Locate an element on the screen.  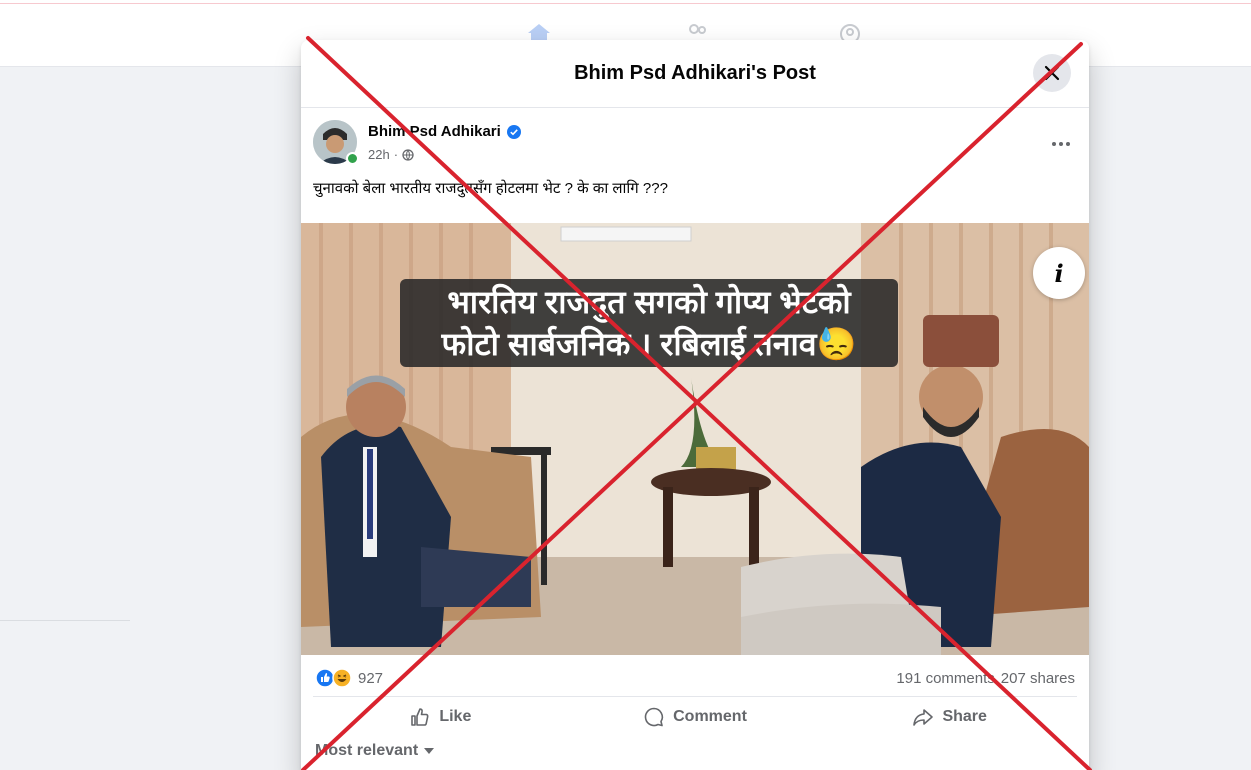
haha-reaction-icon is located at coordinates (342, 678).